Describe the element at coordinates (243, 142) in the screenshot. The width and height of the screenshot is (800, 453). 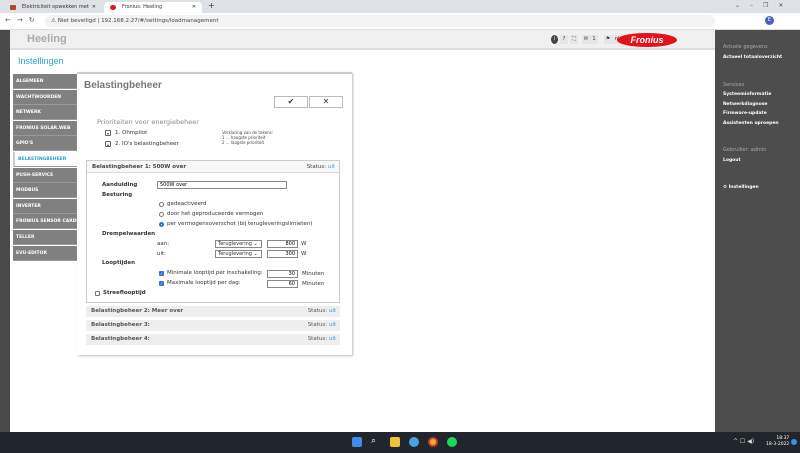
I see `legend-item: 2 ... laagste prioriteit` at that location.